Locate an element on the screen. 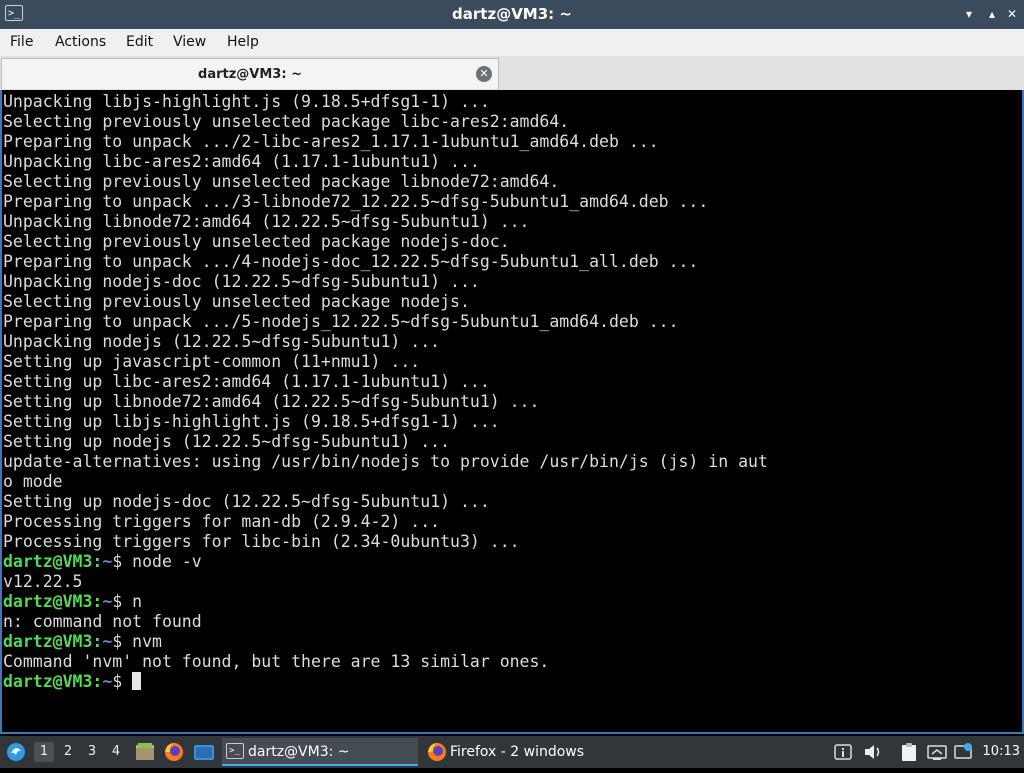  app-menu-icon is located at coordinates (16, 752).